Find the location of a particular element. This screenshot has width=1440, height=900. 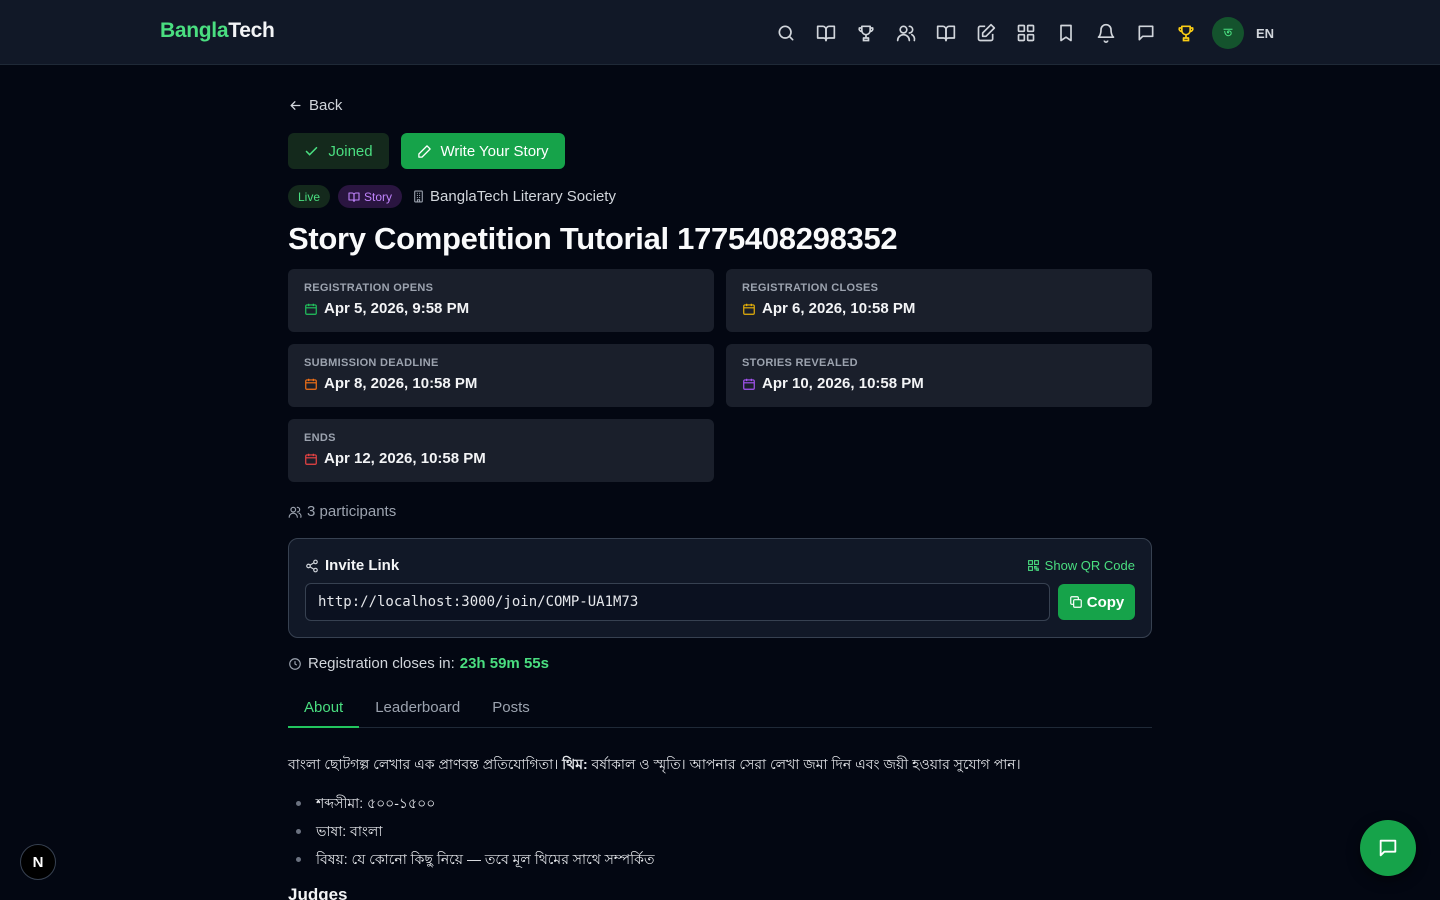

tab-leaderboard: Leaderboard is located at coordinates (417, 710).